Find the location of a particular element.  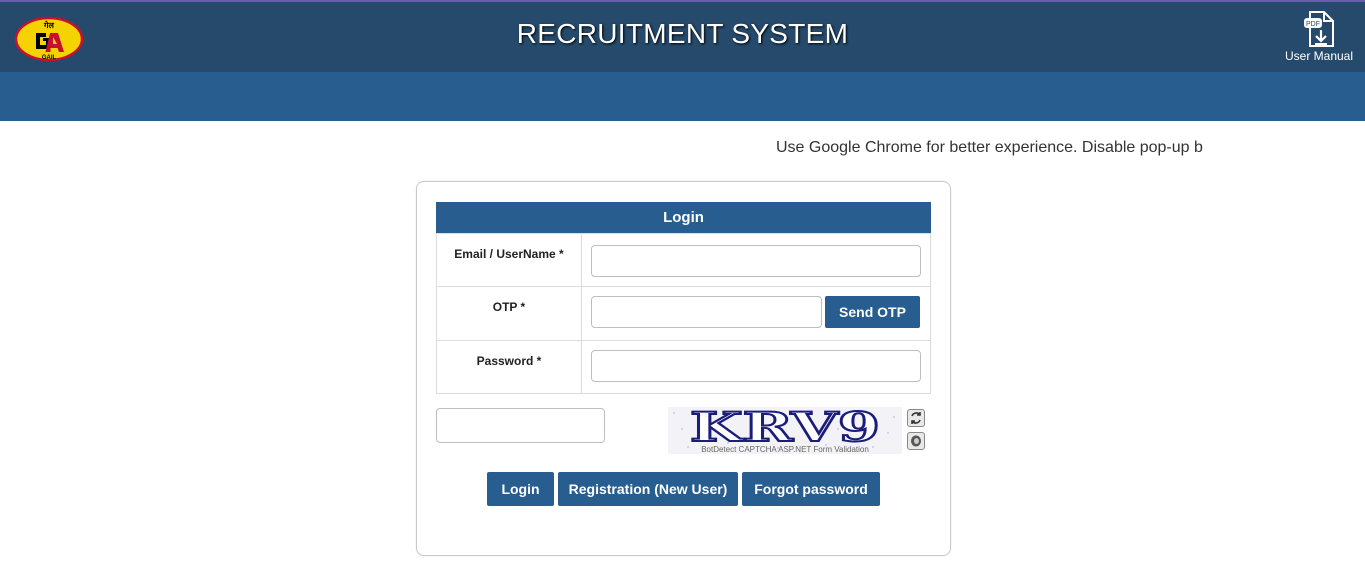

app-title: RECRUITMENT SYSTEM is located at coordinates (682, 33).